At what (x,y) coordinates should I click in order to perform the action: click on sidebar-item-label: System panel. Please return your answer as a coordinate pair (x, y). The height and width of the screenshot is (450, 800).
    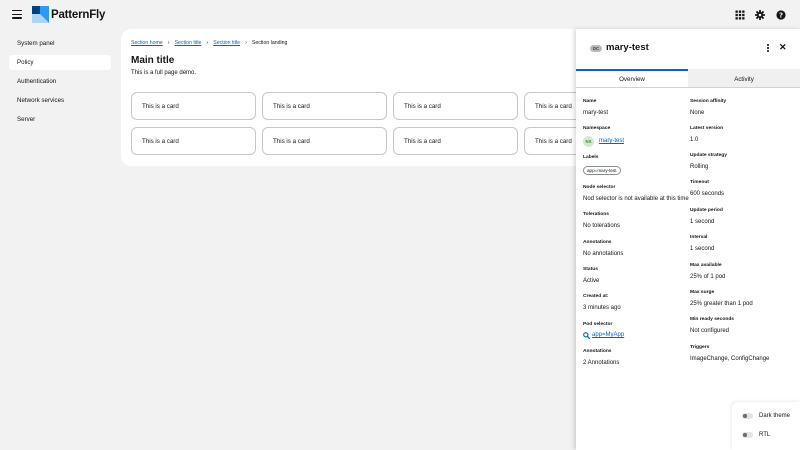
    Looking at the image, I should click on (36, 43).